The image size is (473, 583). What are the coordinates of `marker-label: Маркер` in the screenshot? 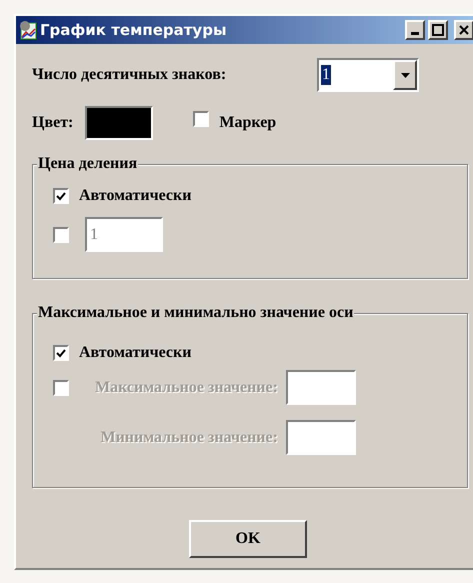 It's located at (247, 123).